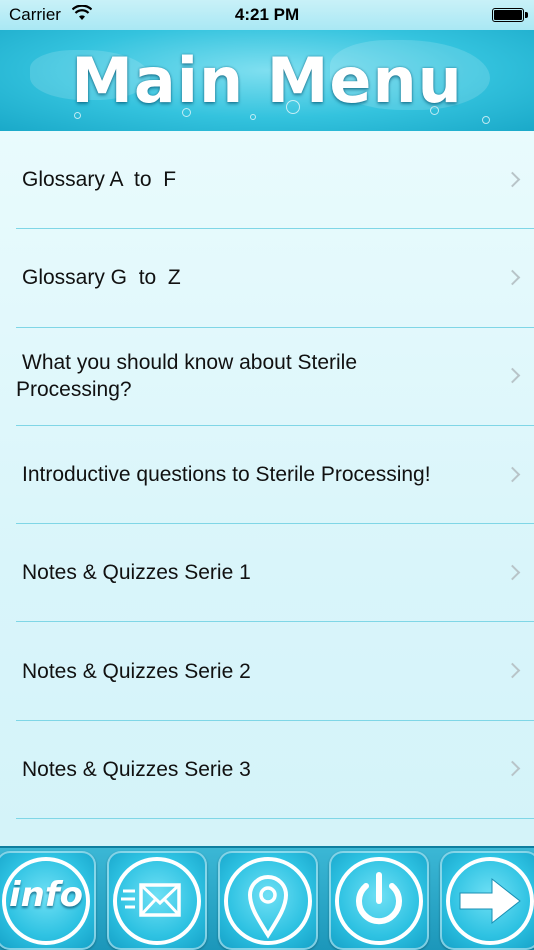 Image resolution: width=534 pixels, height=950 pixels. I want to click on bottom-toolbar: info, so click(267, 898).